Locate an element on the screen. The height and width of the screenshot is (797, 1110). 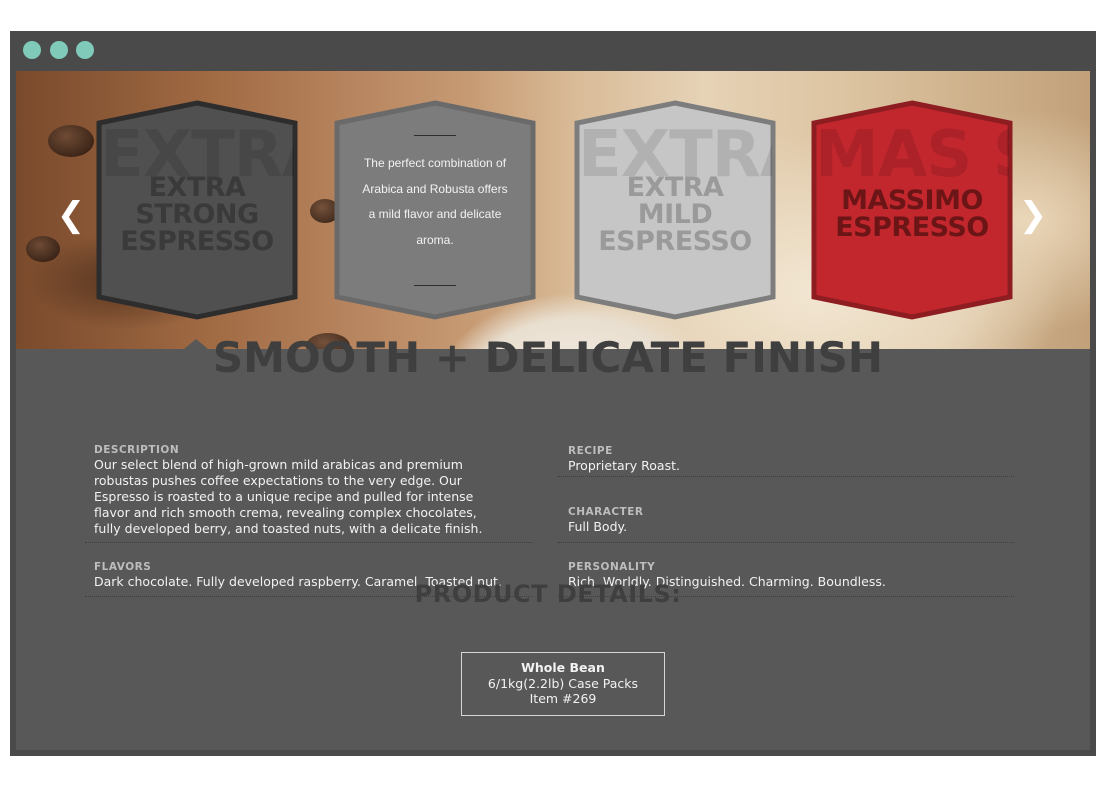
carousel-next-arrow: ❯ is located at coordinates (1033, 215).